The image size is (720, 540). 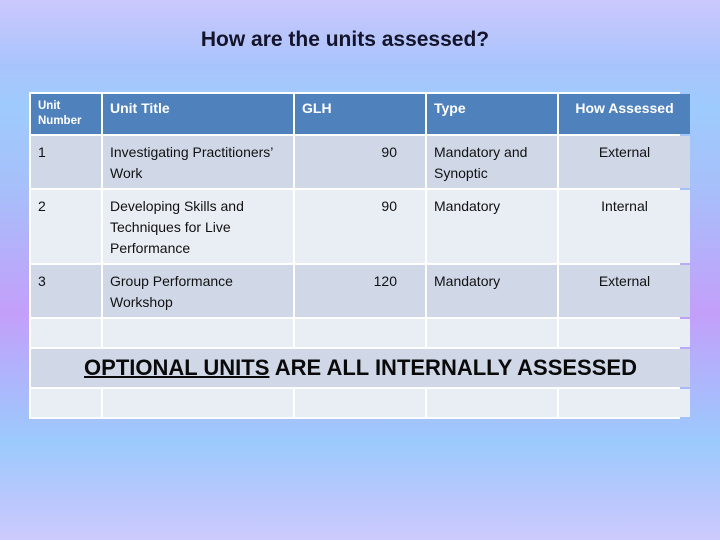 I want to click on cell-unit-number: 1, so click(x=66, y=162).